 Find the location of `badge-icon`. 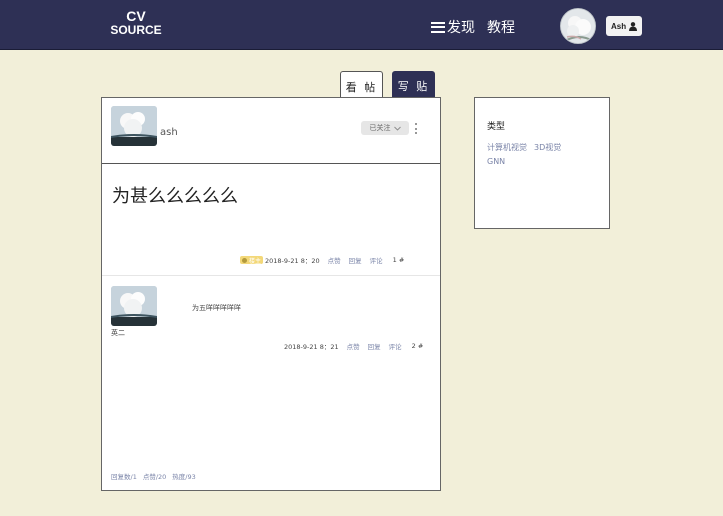

badge-icon is located at coordinates (244, 260).